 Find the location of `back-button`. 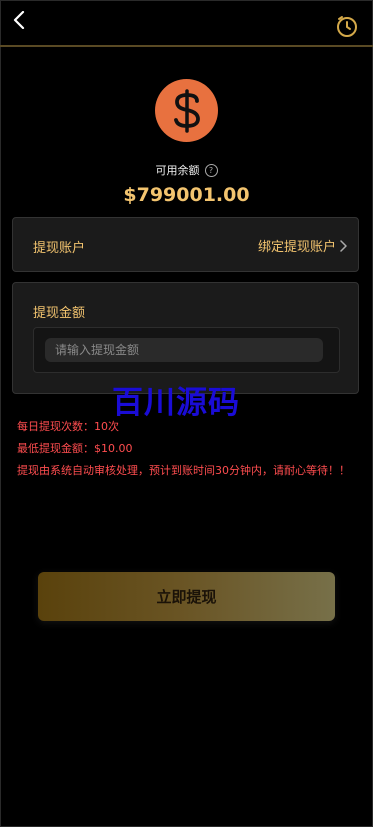

back-button is located at coordinates (19, 20).